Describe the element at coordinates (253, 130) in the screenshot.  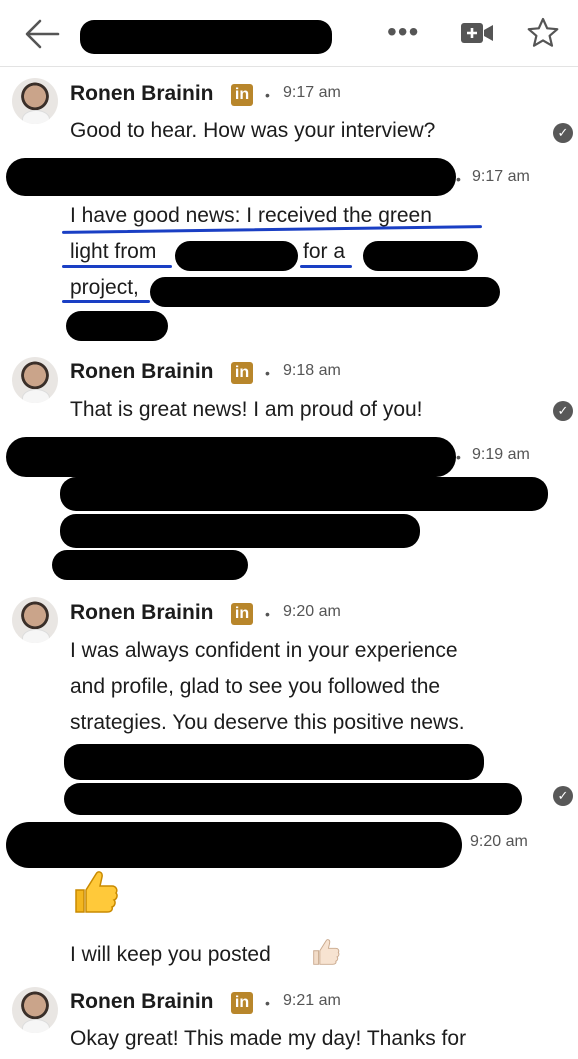
I see `message-text: Good to hear. How was your interview?` at that location.